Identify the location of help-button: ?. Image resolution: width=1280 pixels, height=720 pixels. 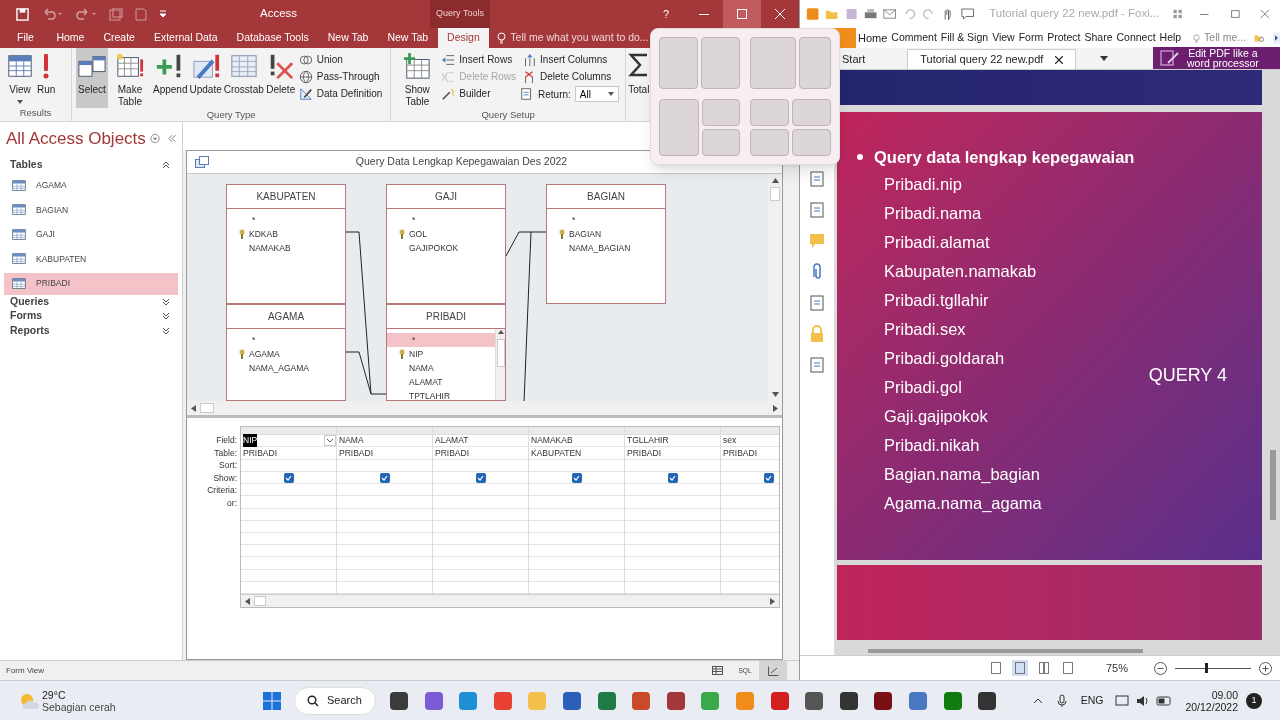
(666, 14).